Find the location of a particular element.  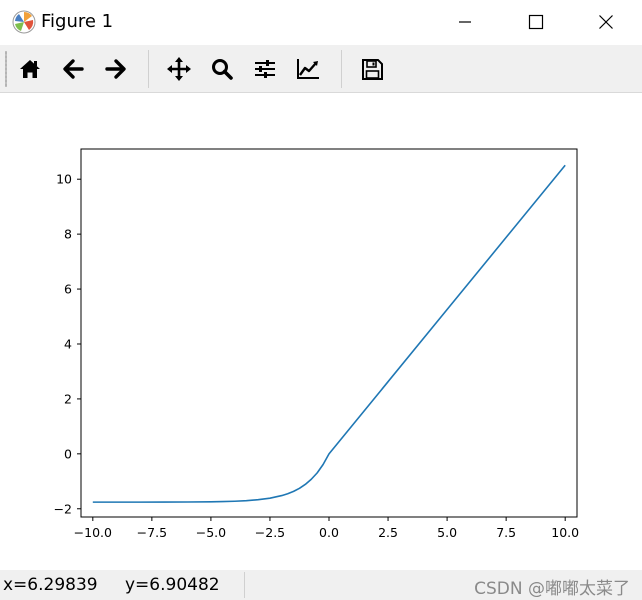

subplots-icon is located at coordinates (265, 69).